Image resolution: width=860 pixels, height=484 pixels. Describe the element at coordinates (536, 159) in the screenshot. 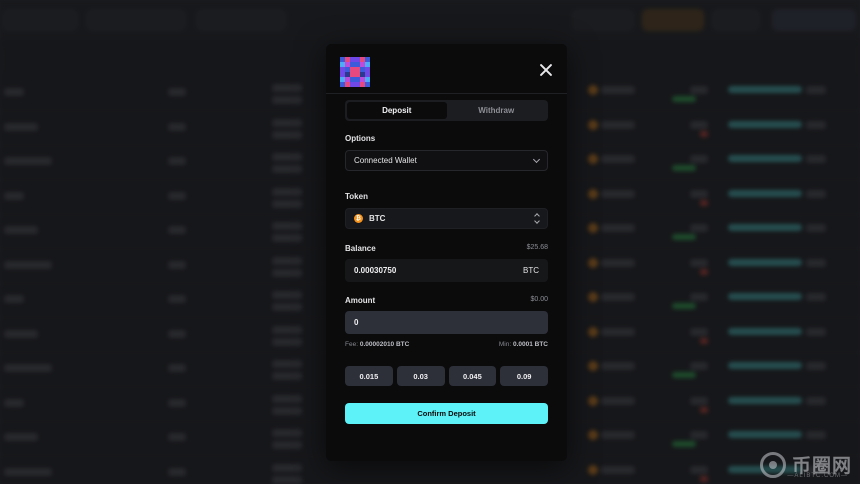

I see `chevron-down-icon` at that location.